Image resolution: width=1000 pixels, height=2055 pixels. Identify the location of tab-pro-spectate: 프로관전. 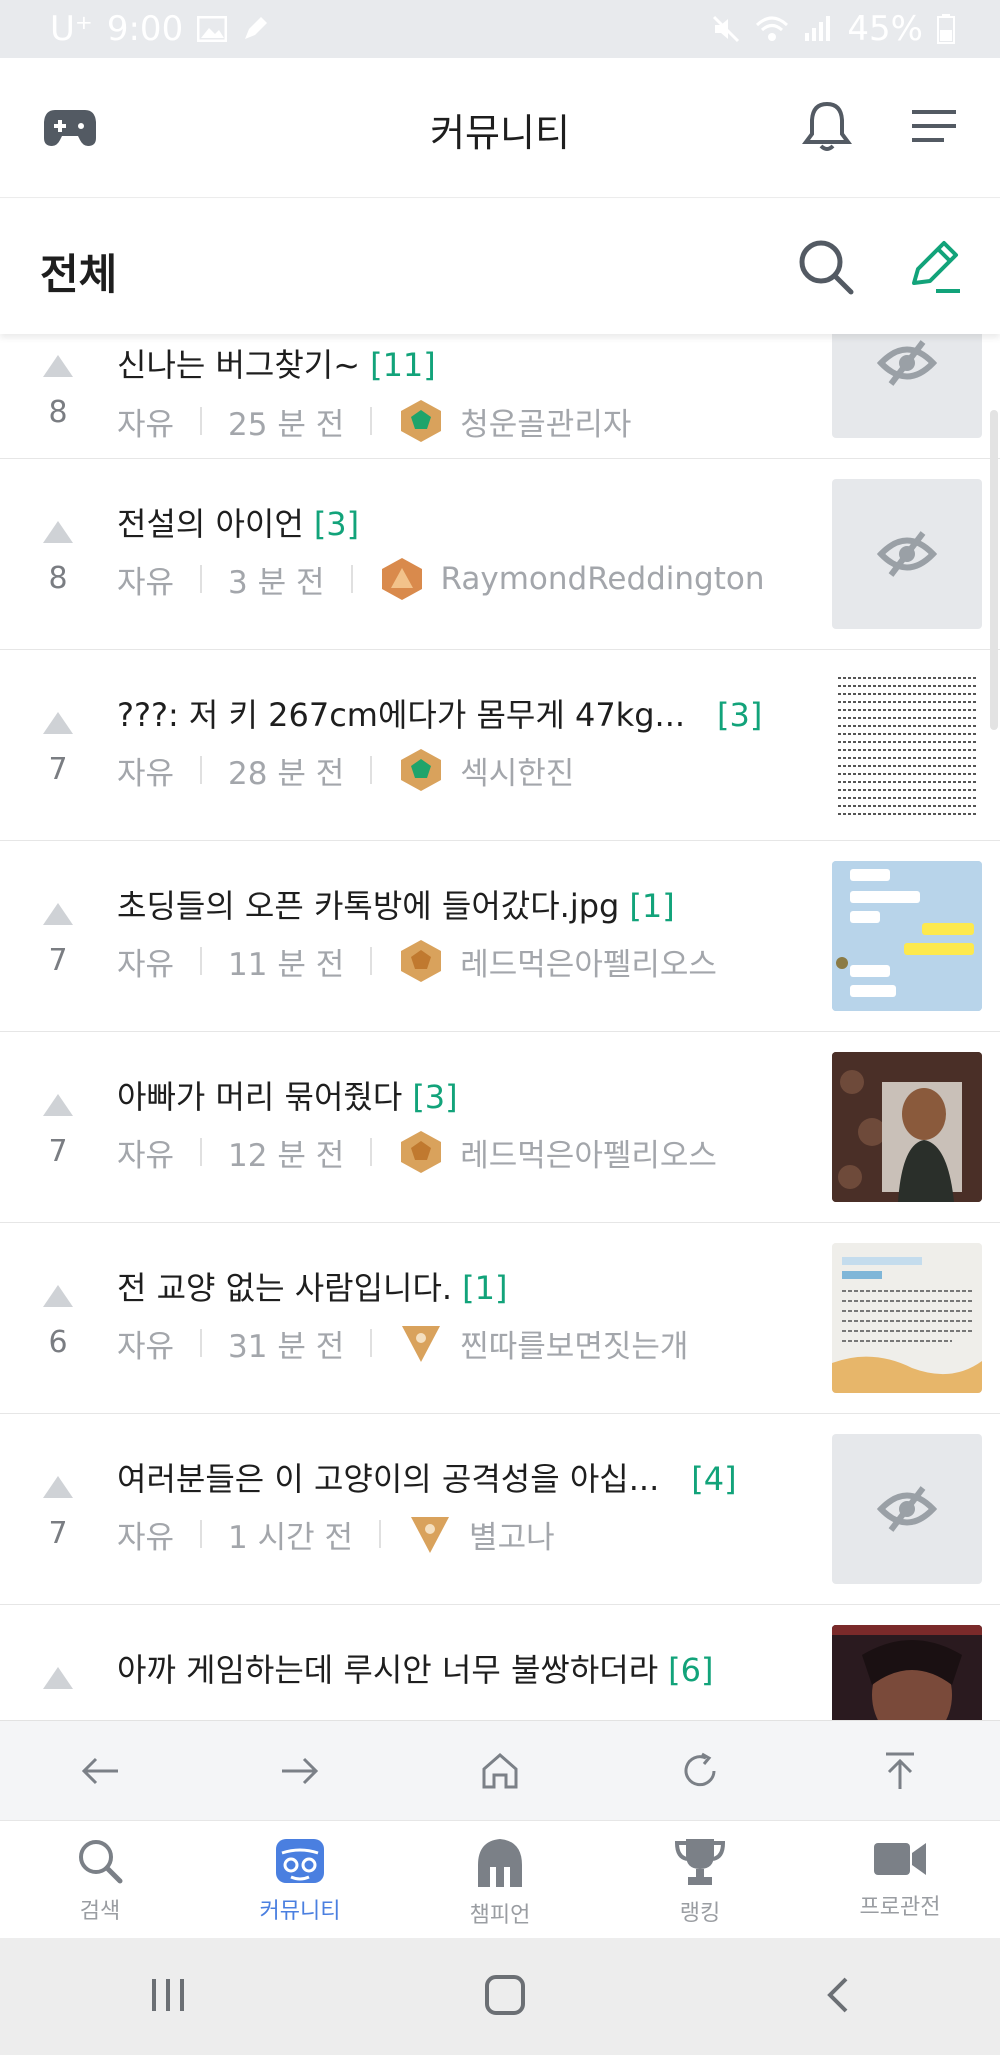
(900, 1879).